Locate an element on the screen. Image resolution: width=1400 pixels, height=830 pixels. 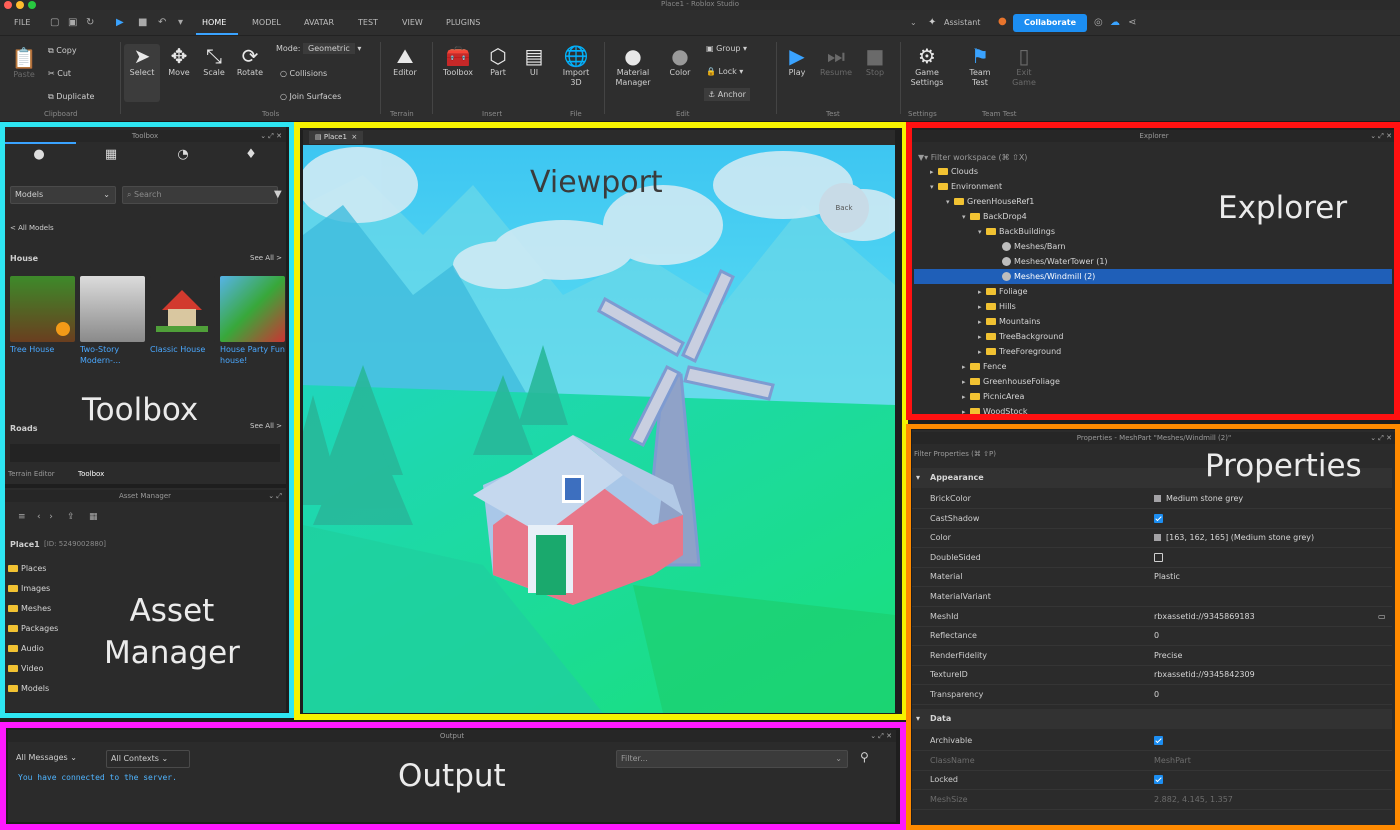
window-title: Place1 - Roblox Studio is located at coordinates (700, 4).